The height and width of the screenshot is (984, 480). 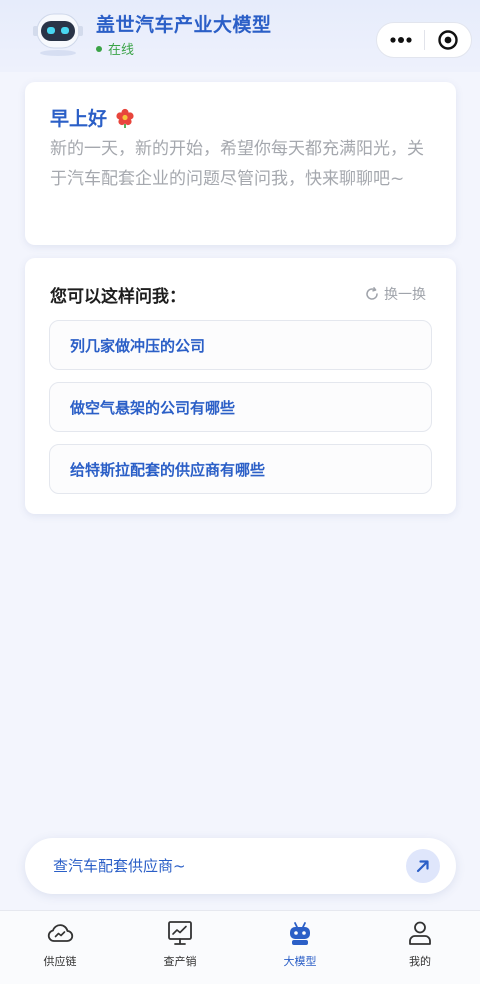 I want to click on online-status: 在线, so click(x=115, y=48).